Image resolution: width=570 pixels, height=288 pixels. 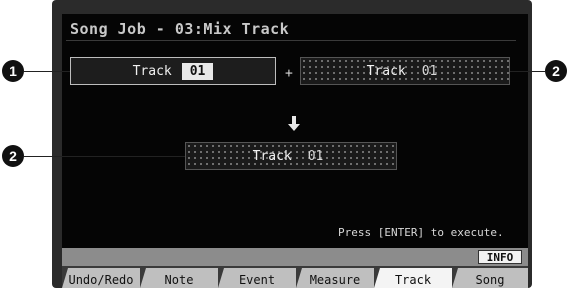 What do you see at coordinates (180, 29) in the screenshot?
I see `page-title: Song Job - 03:Mix Track` at bounding box center [180, 29].